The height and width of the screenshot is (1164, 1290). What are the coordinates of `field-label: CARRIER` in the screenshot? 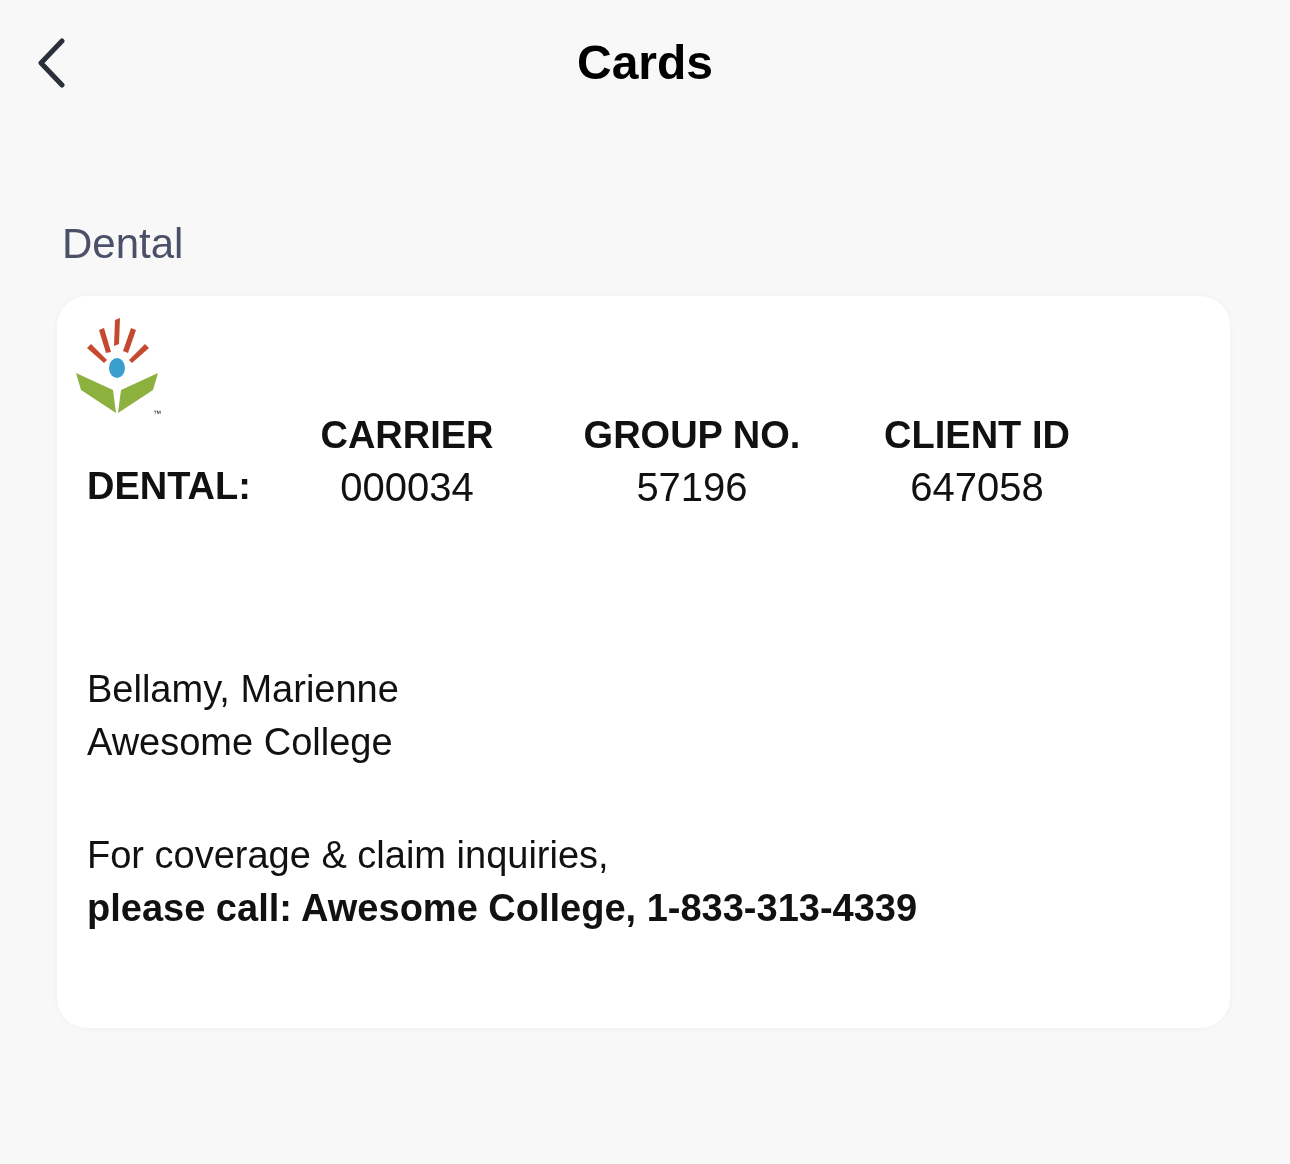 It's located at (407, 435).